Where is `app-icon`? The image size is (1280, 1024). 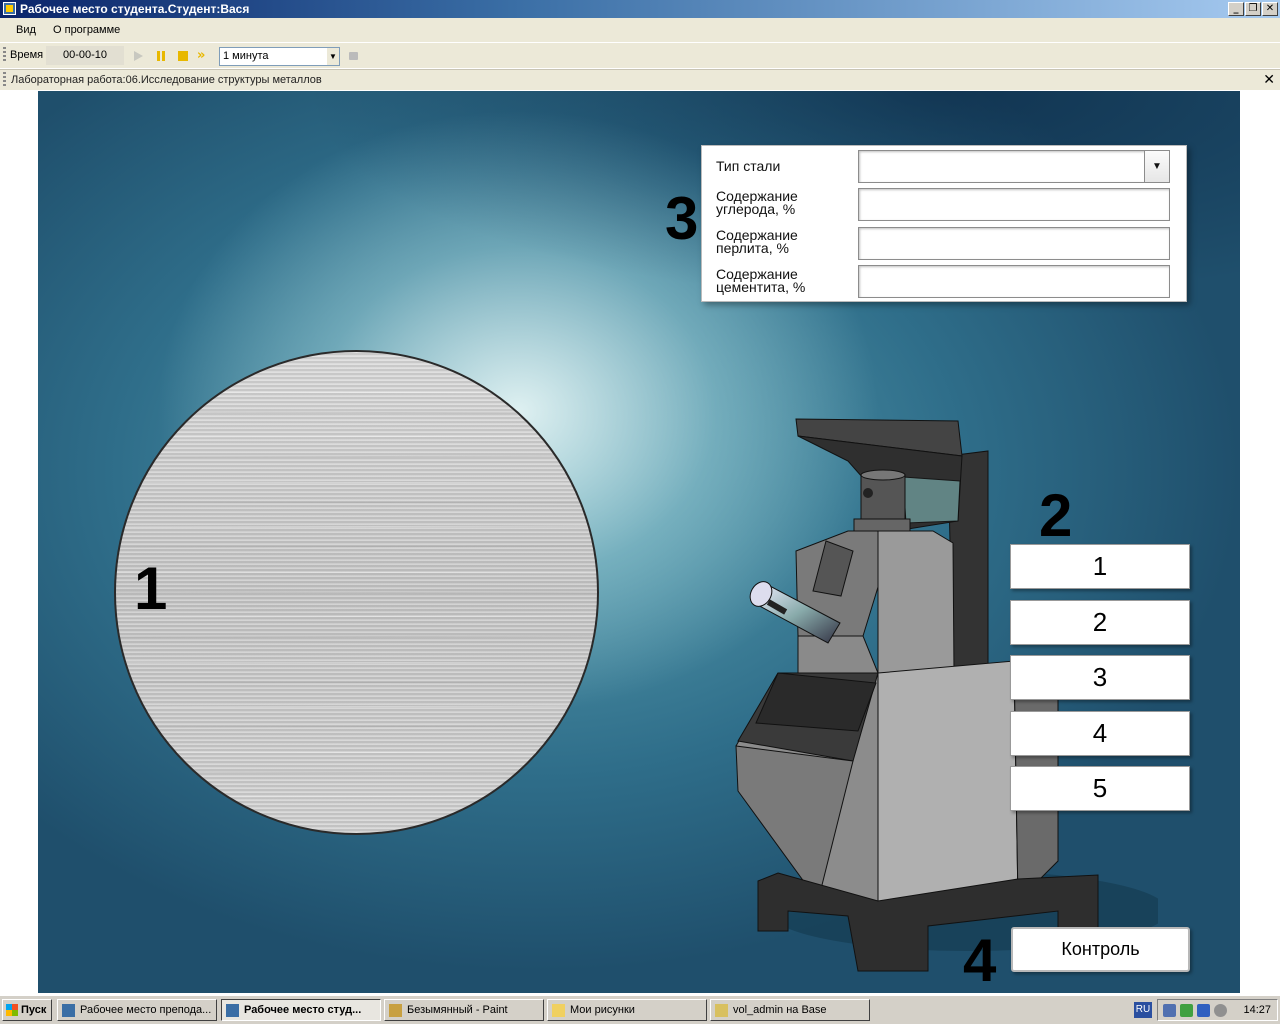
app-icon is located at coordinates (9, 8).